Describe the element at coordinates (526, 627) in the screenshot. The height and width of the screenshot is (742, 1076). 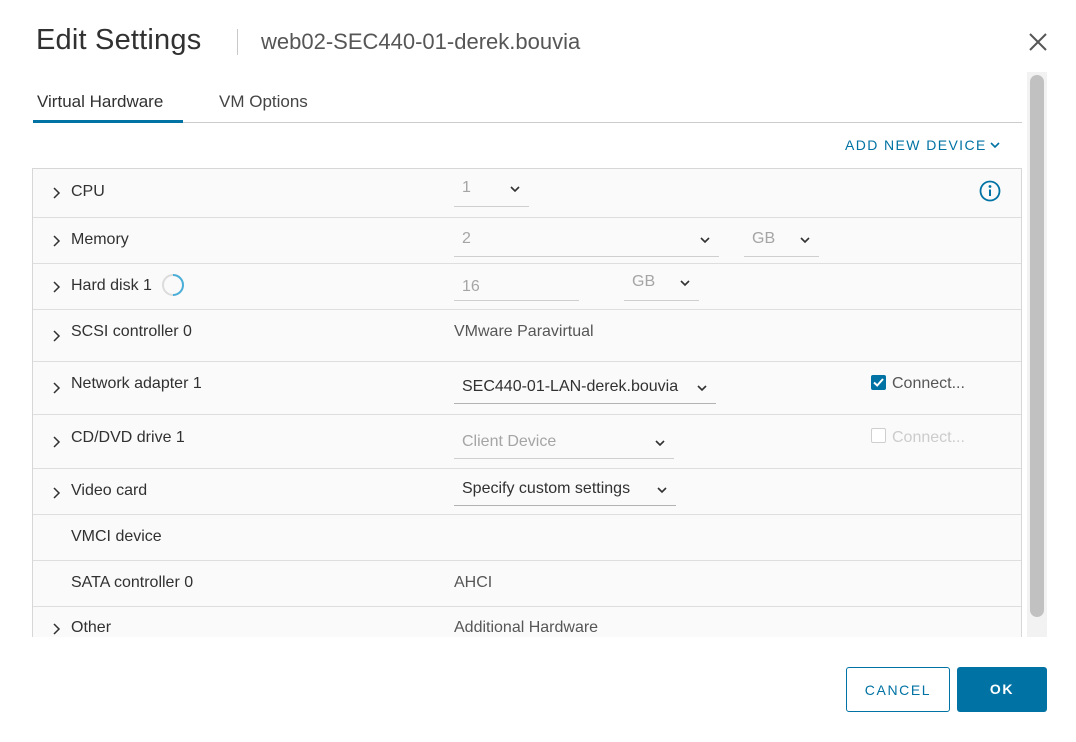
I see `other-value: Additional Hardware` at that location.